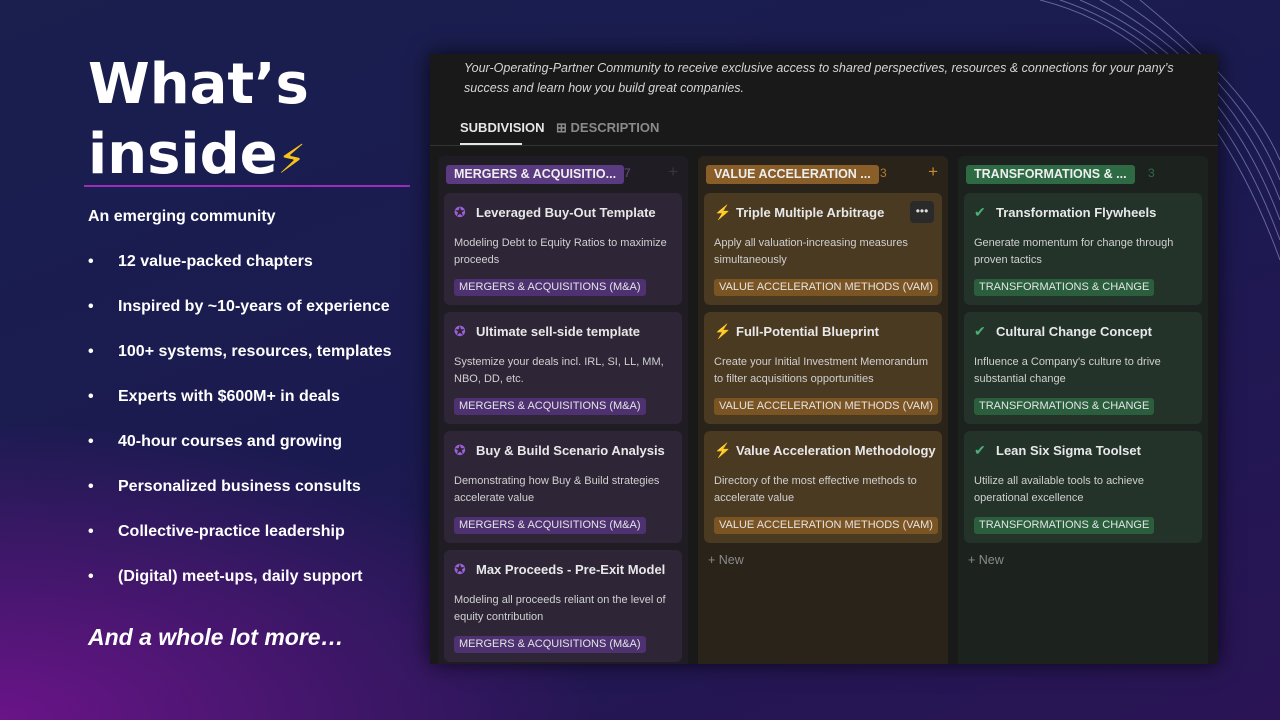 This screenshot has width=1280, height=720. What do you see at coordinates (922, 212) in the screenshot?
I see `more-options-button: •••` at bounding box center [922, 212].